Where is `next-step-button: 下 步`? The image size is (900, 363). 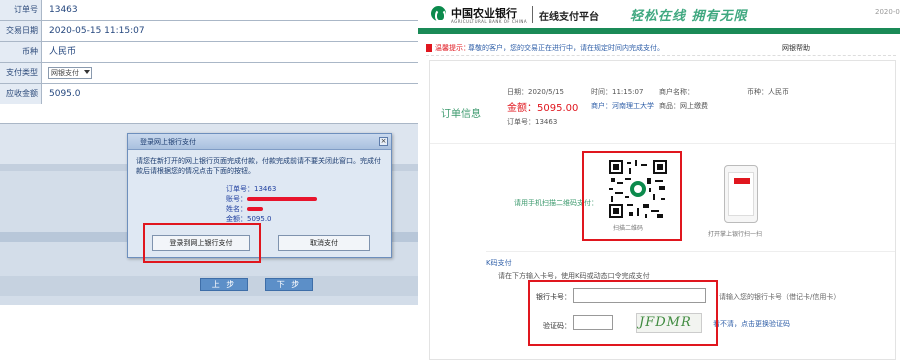
next-step-button: 下 步 is located at coordinates (289, 284).